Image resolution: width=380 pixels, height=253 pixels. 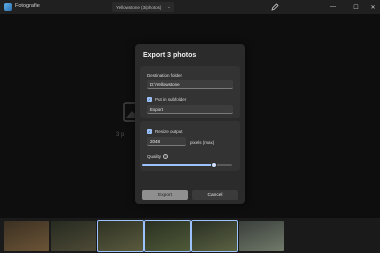 I want to click on close-button: ✕, so click(x=373, y=7).